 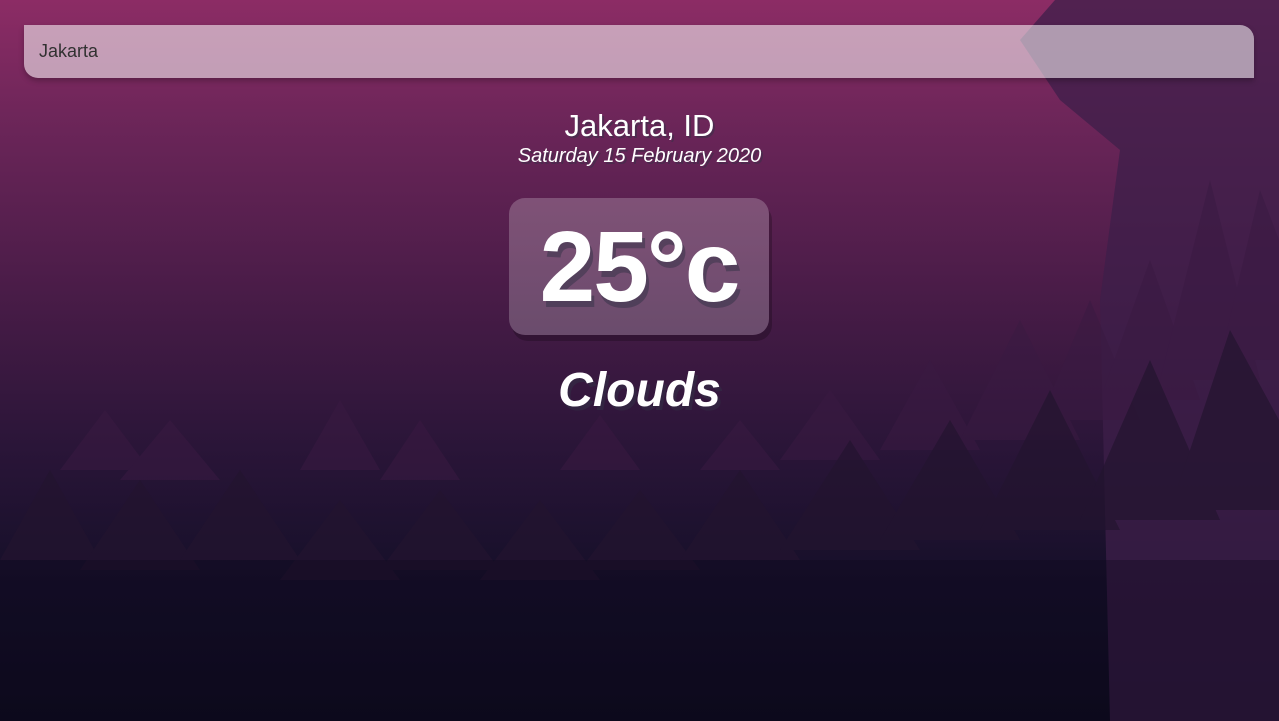 What do you see at coordinates (639, 156) in the screenshot?
I see `date-label: Saturday 15 February 2020` at bounding box center [639, 156].